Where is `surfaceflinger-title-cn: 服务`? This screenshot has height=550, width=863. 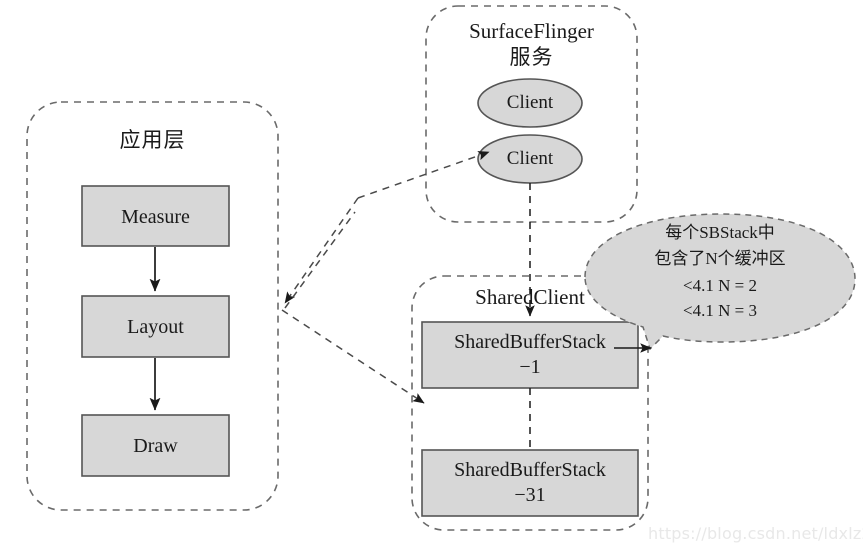 surfaceflinger-title-cn: 服务 is located at coordinates (531, 57).